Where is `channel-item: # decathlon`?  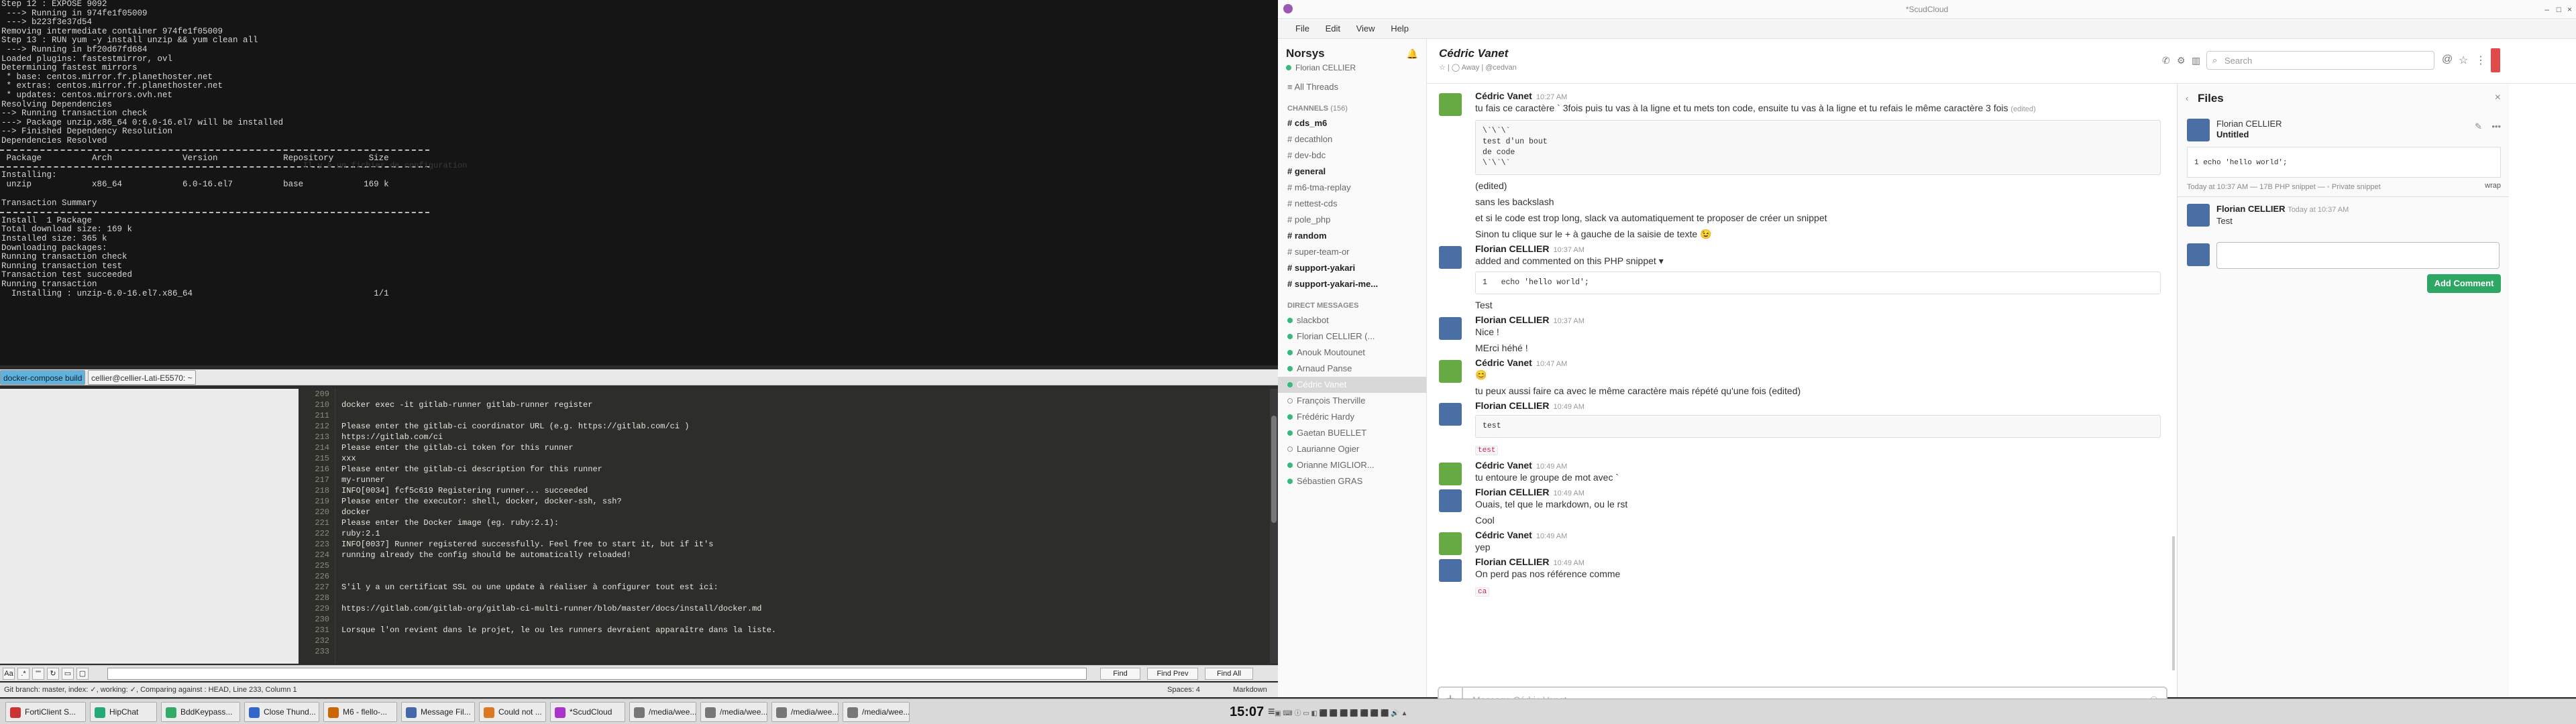
channel-item: # decathlon is located at coordinates (1352, 139).